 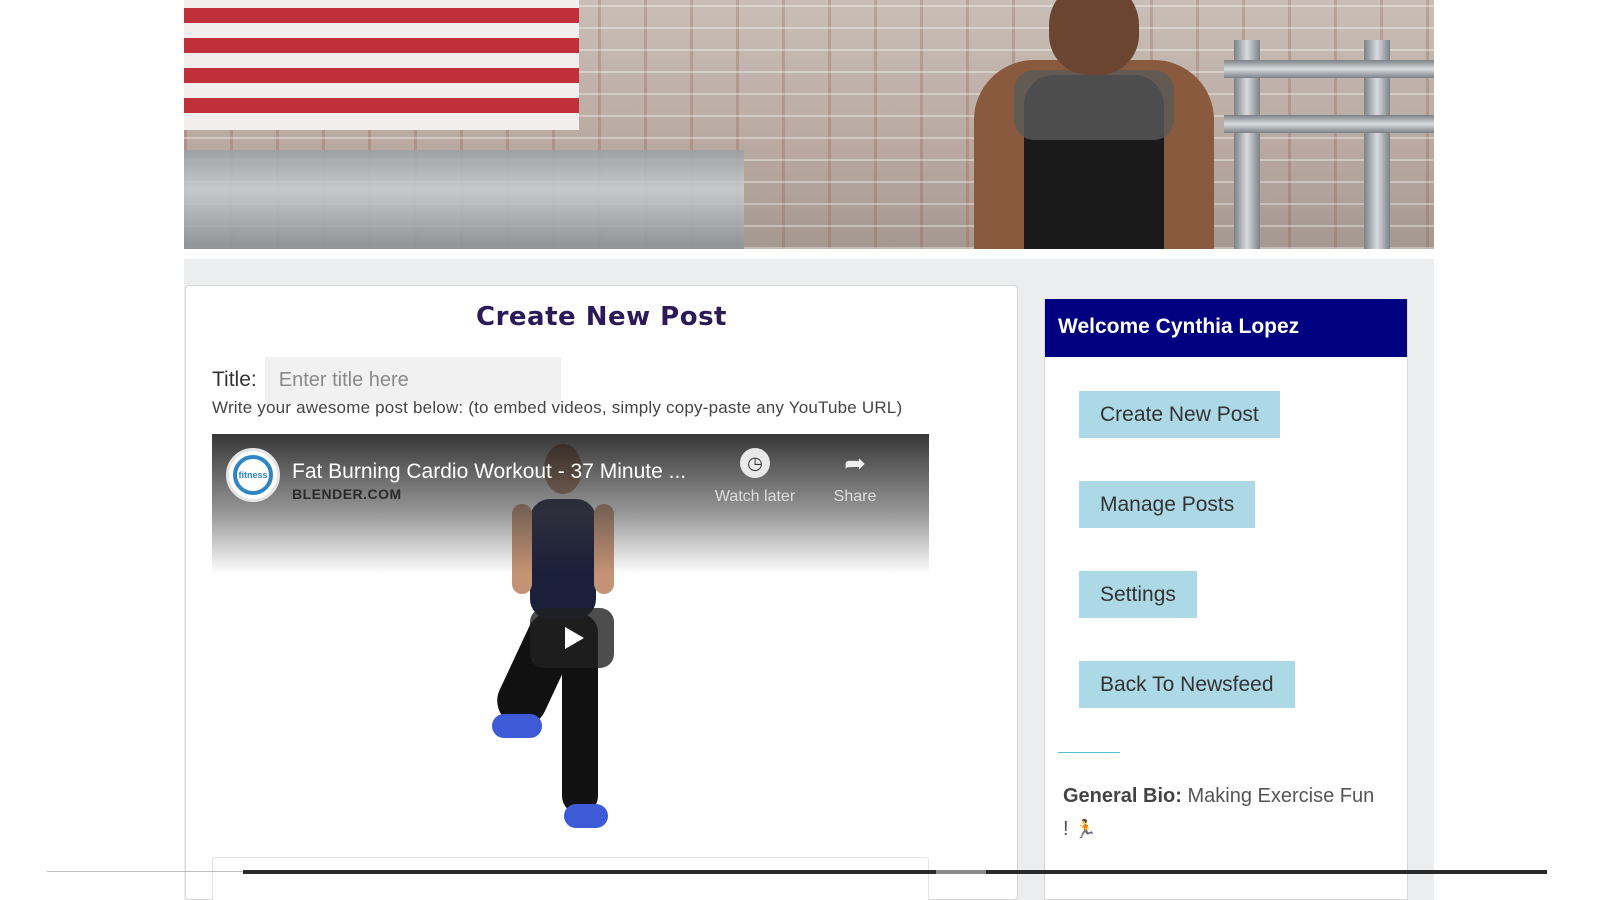 I want to click on settings-button: Settings, so click(x=1138, y=594).